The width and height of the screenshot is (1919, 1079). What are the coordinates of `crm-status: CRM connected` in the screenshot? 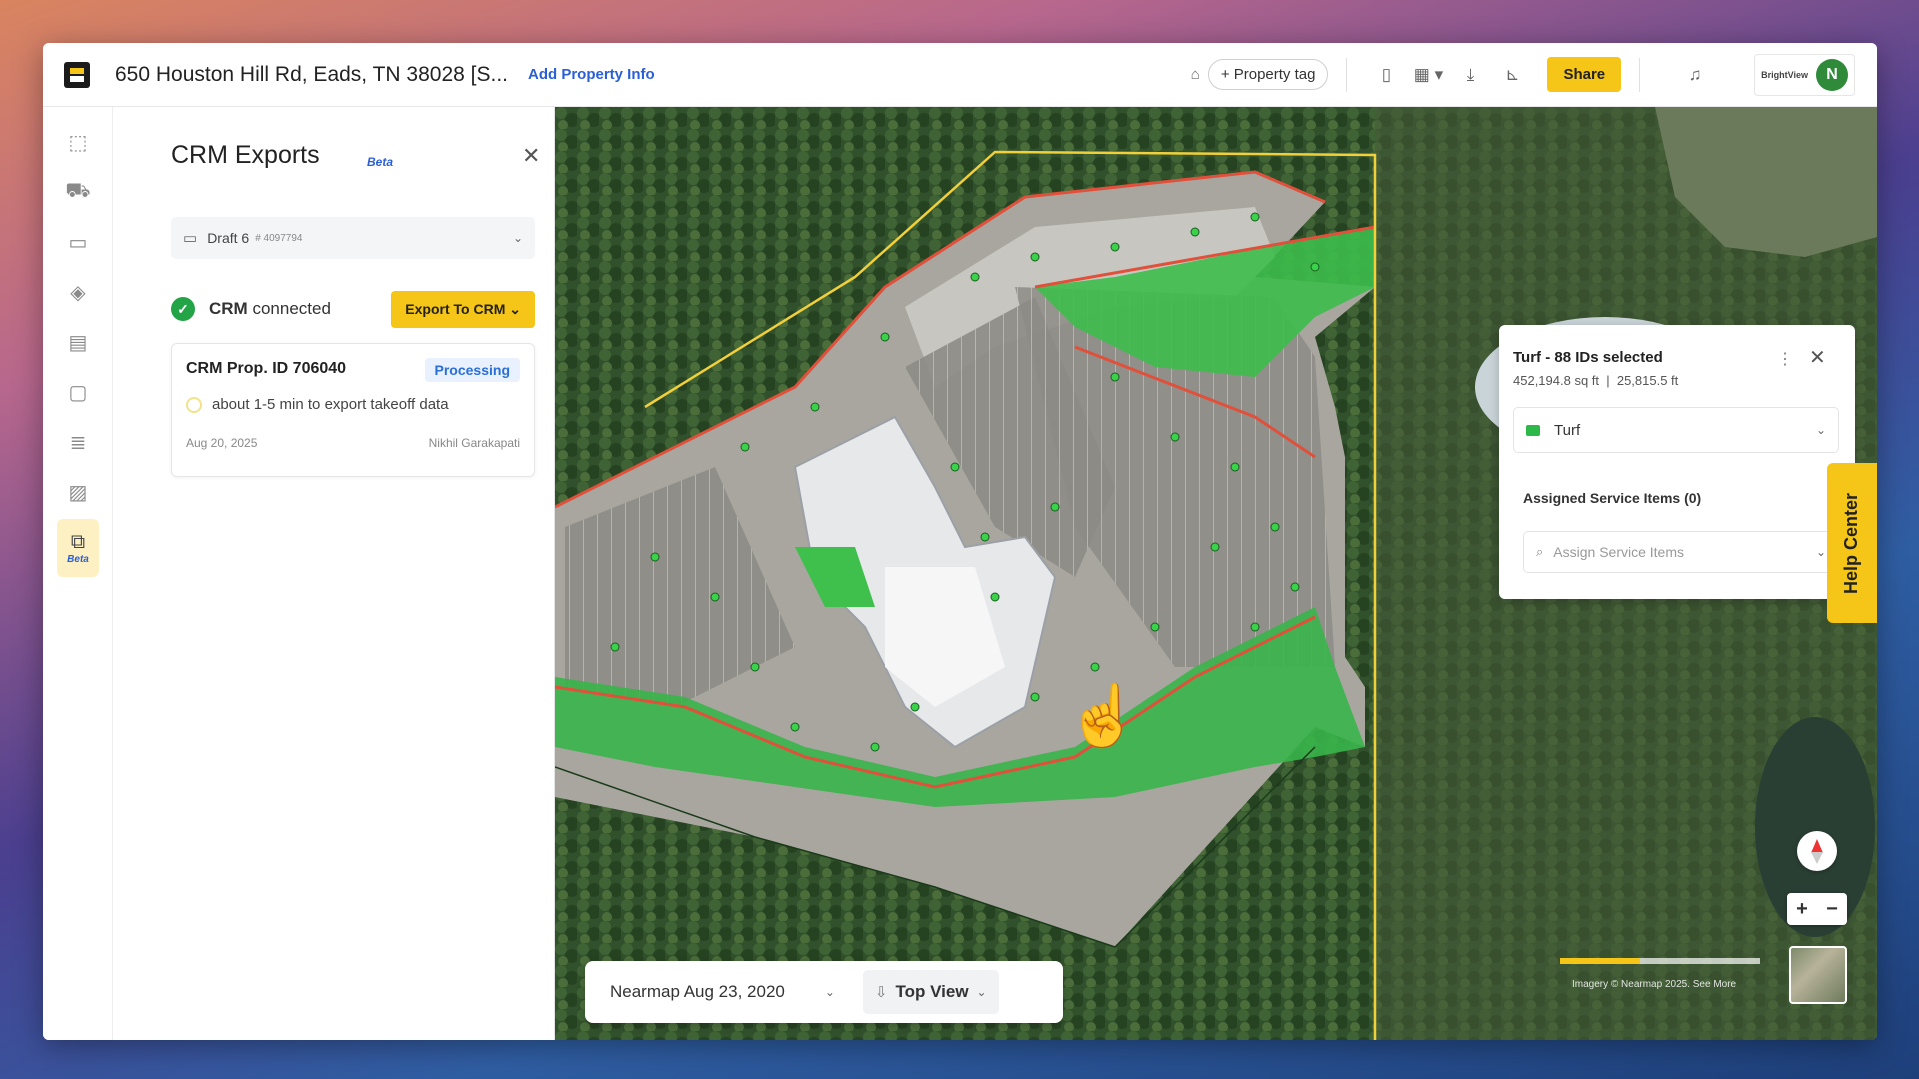 It's located at (270, 309).